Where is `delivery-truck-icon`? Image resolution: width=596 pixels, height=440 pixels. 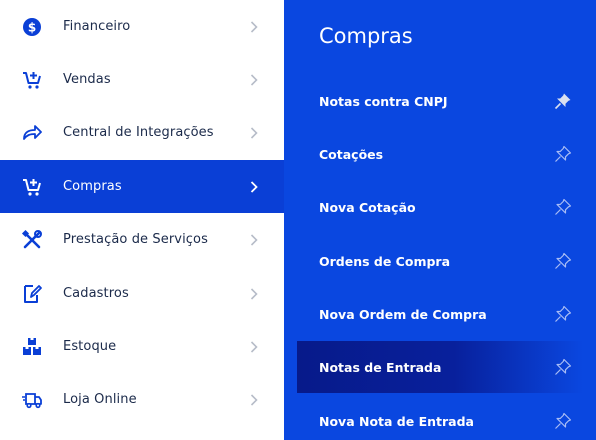
delivery-truck-icon is located at coordinates (32, 400).